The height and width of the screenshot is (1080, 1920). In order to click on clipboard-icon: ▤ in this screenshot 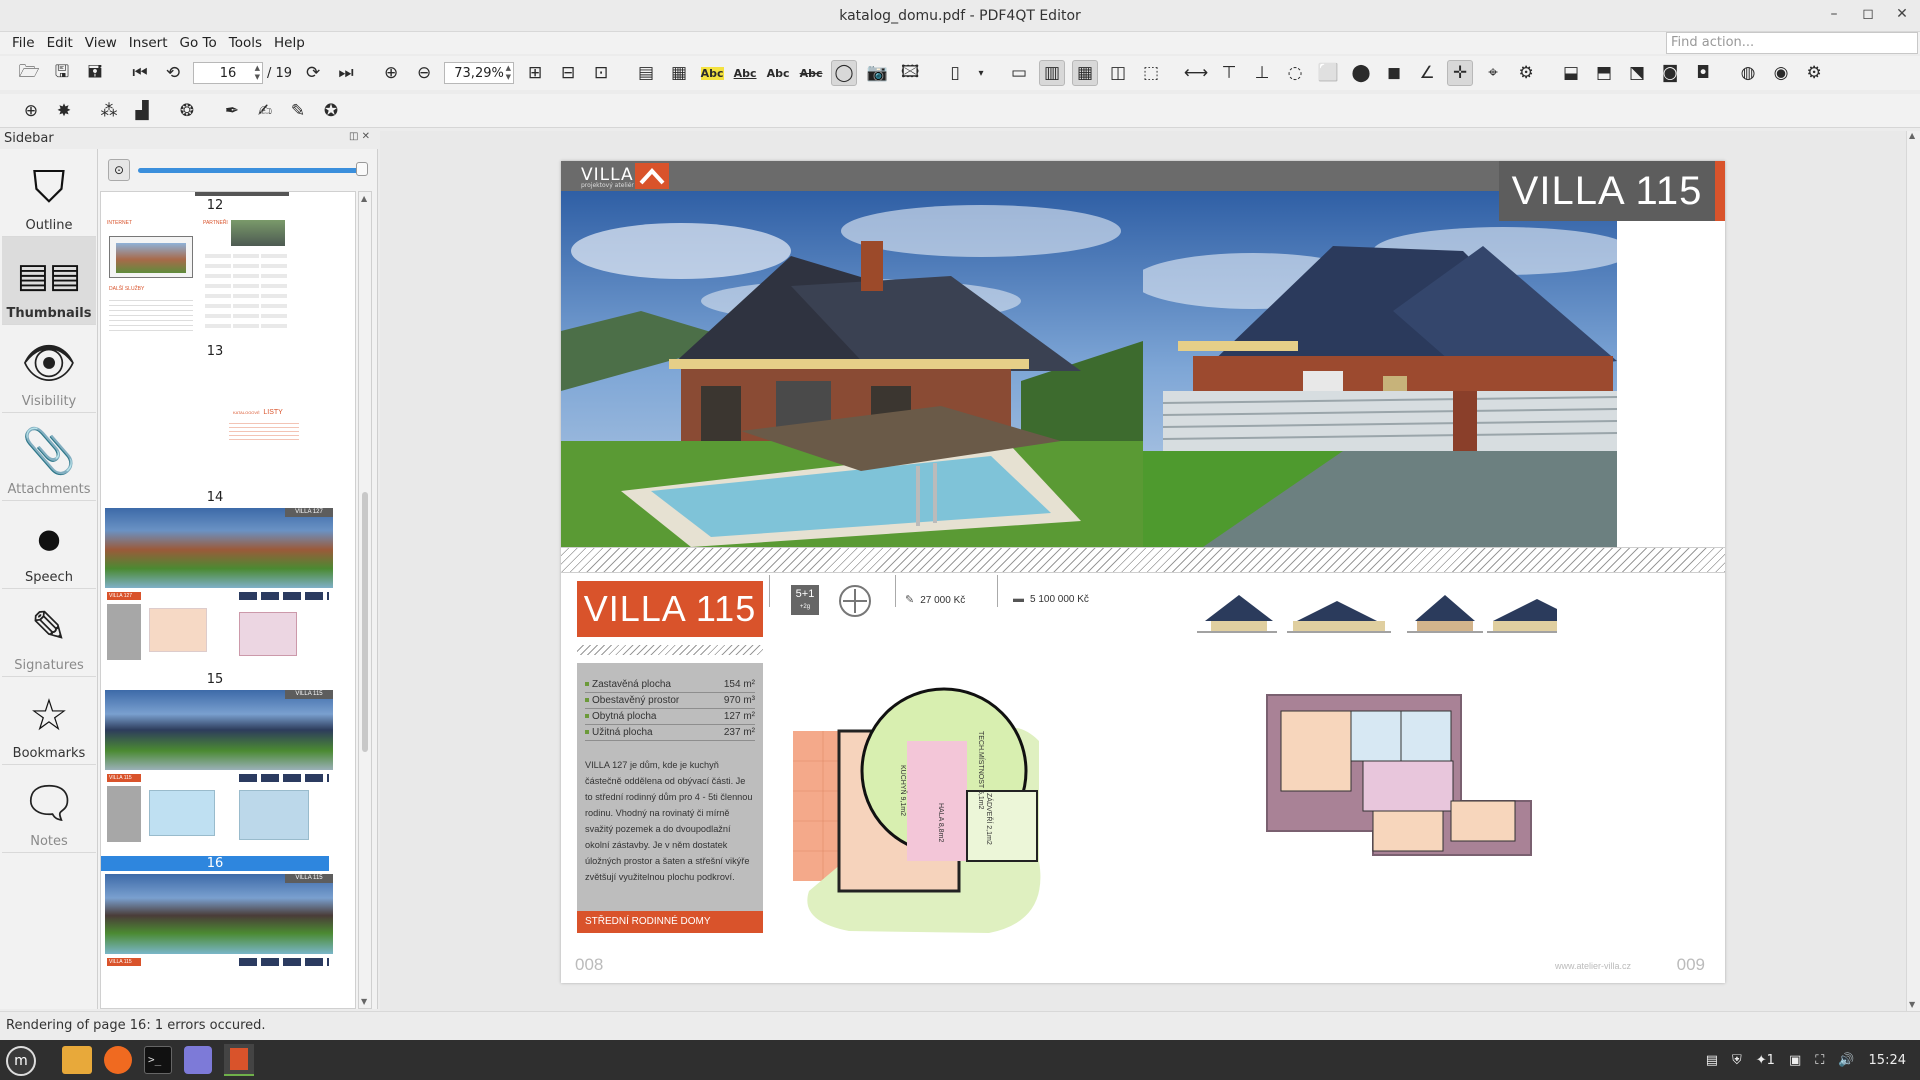, I will do `click(1712, 1060)`.